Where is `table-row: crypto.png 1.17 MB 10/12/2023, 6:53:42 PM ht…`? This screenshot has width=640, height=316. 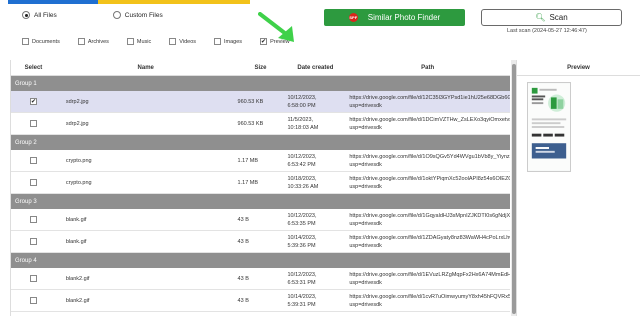
table-row: crypto.png 1.17 MB 10/12/2023, 6:53:42 PM ht… is located at coordinates (260, 161).